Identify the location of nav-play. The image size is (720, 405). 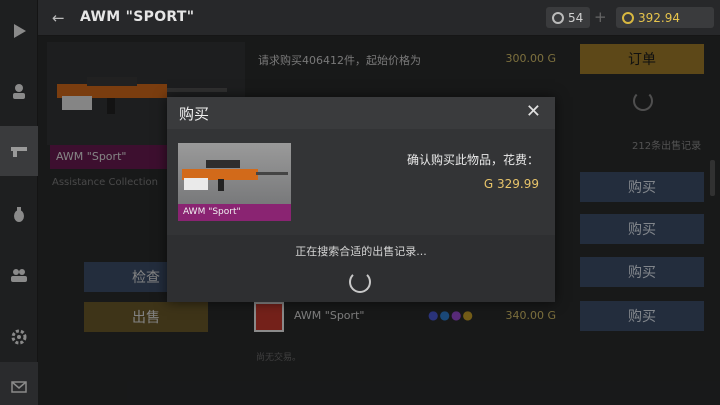
(19, 31).